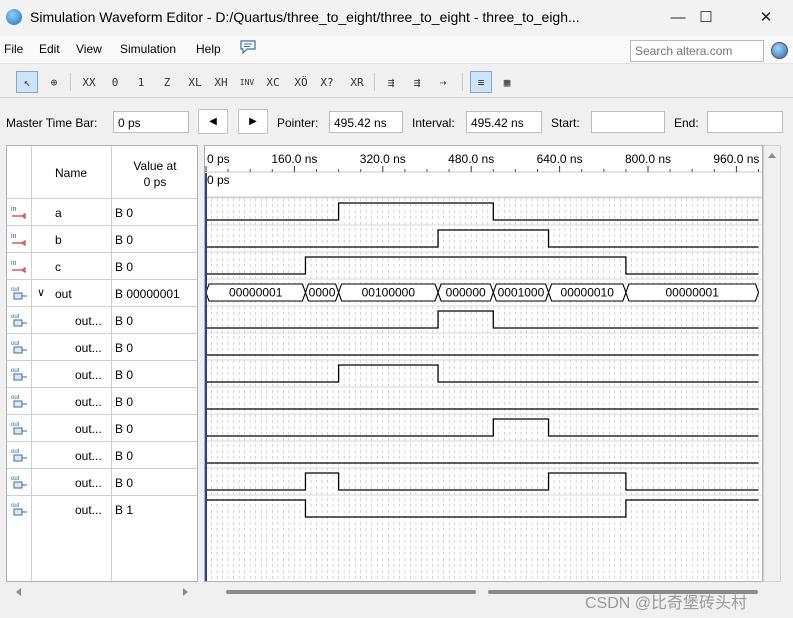  I want to click on start-field, so click(628, 122).